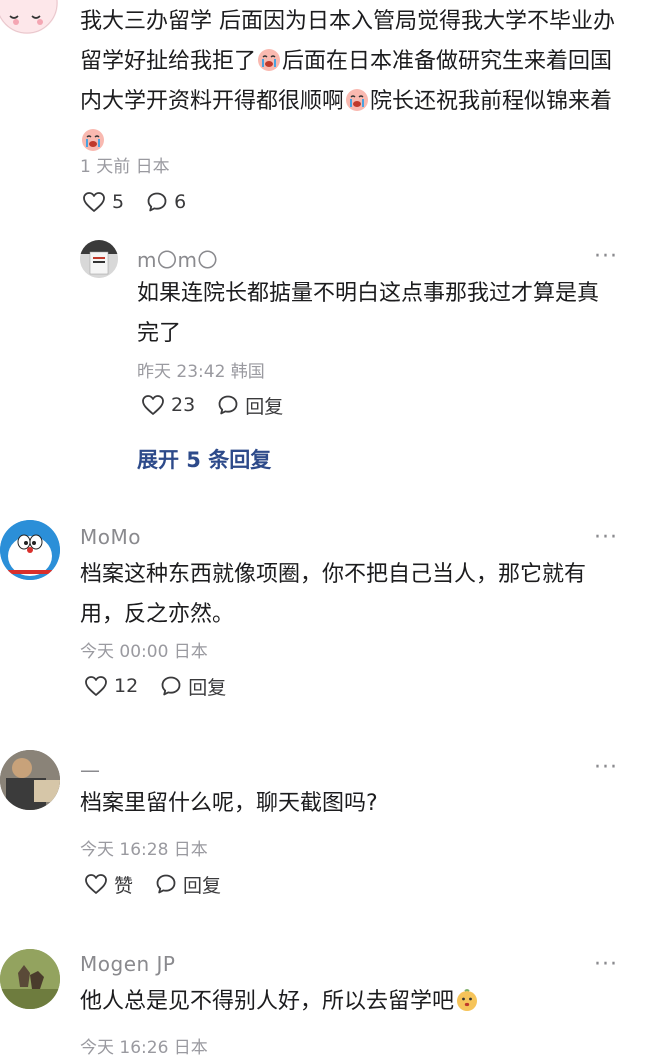 This screenshot has width=654, height=1058. I want to click on comment-actions: 赞 回复, so click(163, 884).